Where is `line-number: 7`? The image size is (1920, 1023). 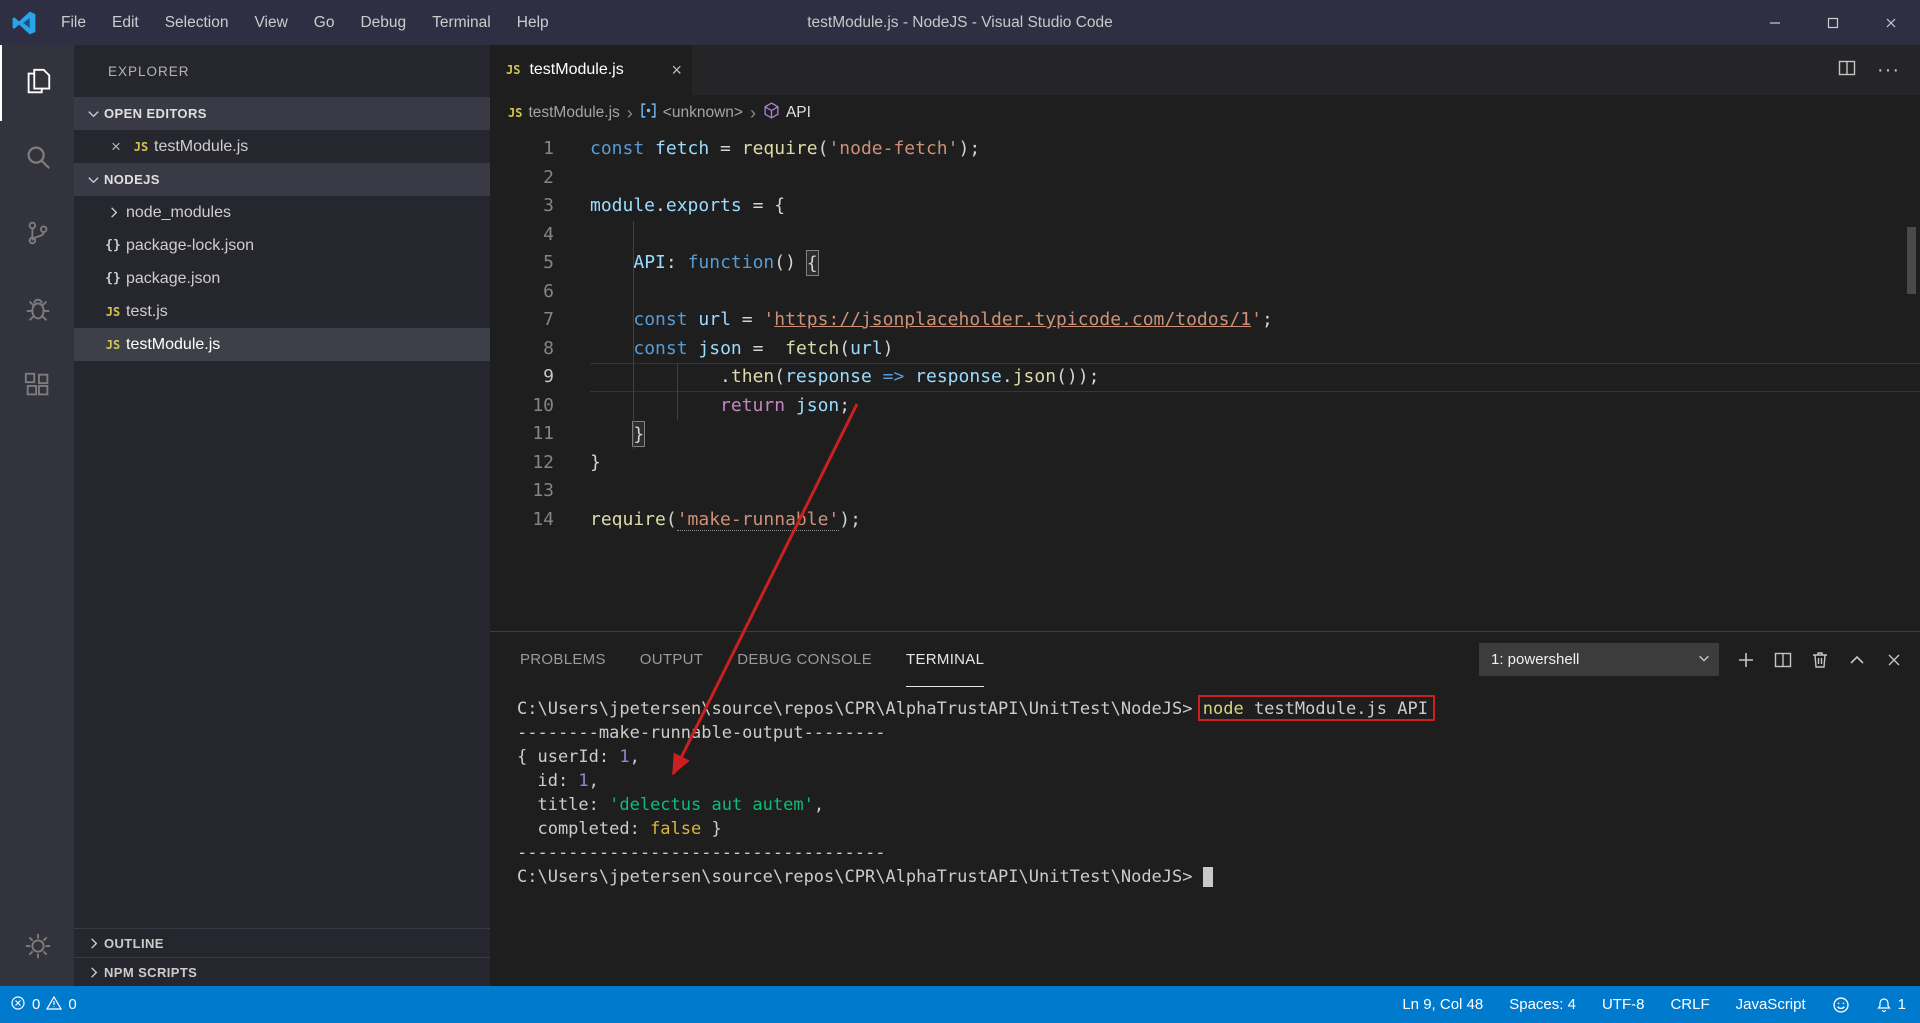
line-number: 7 is located at coordinates (540, 320).